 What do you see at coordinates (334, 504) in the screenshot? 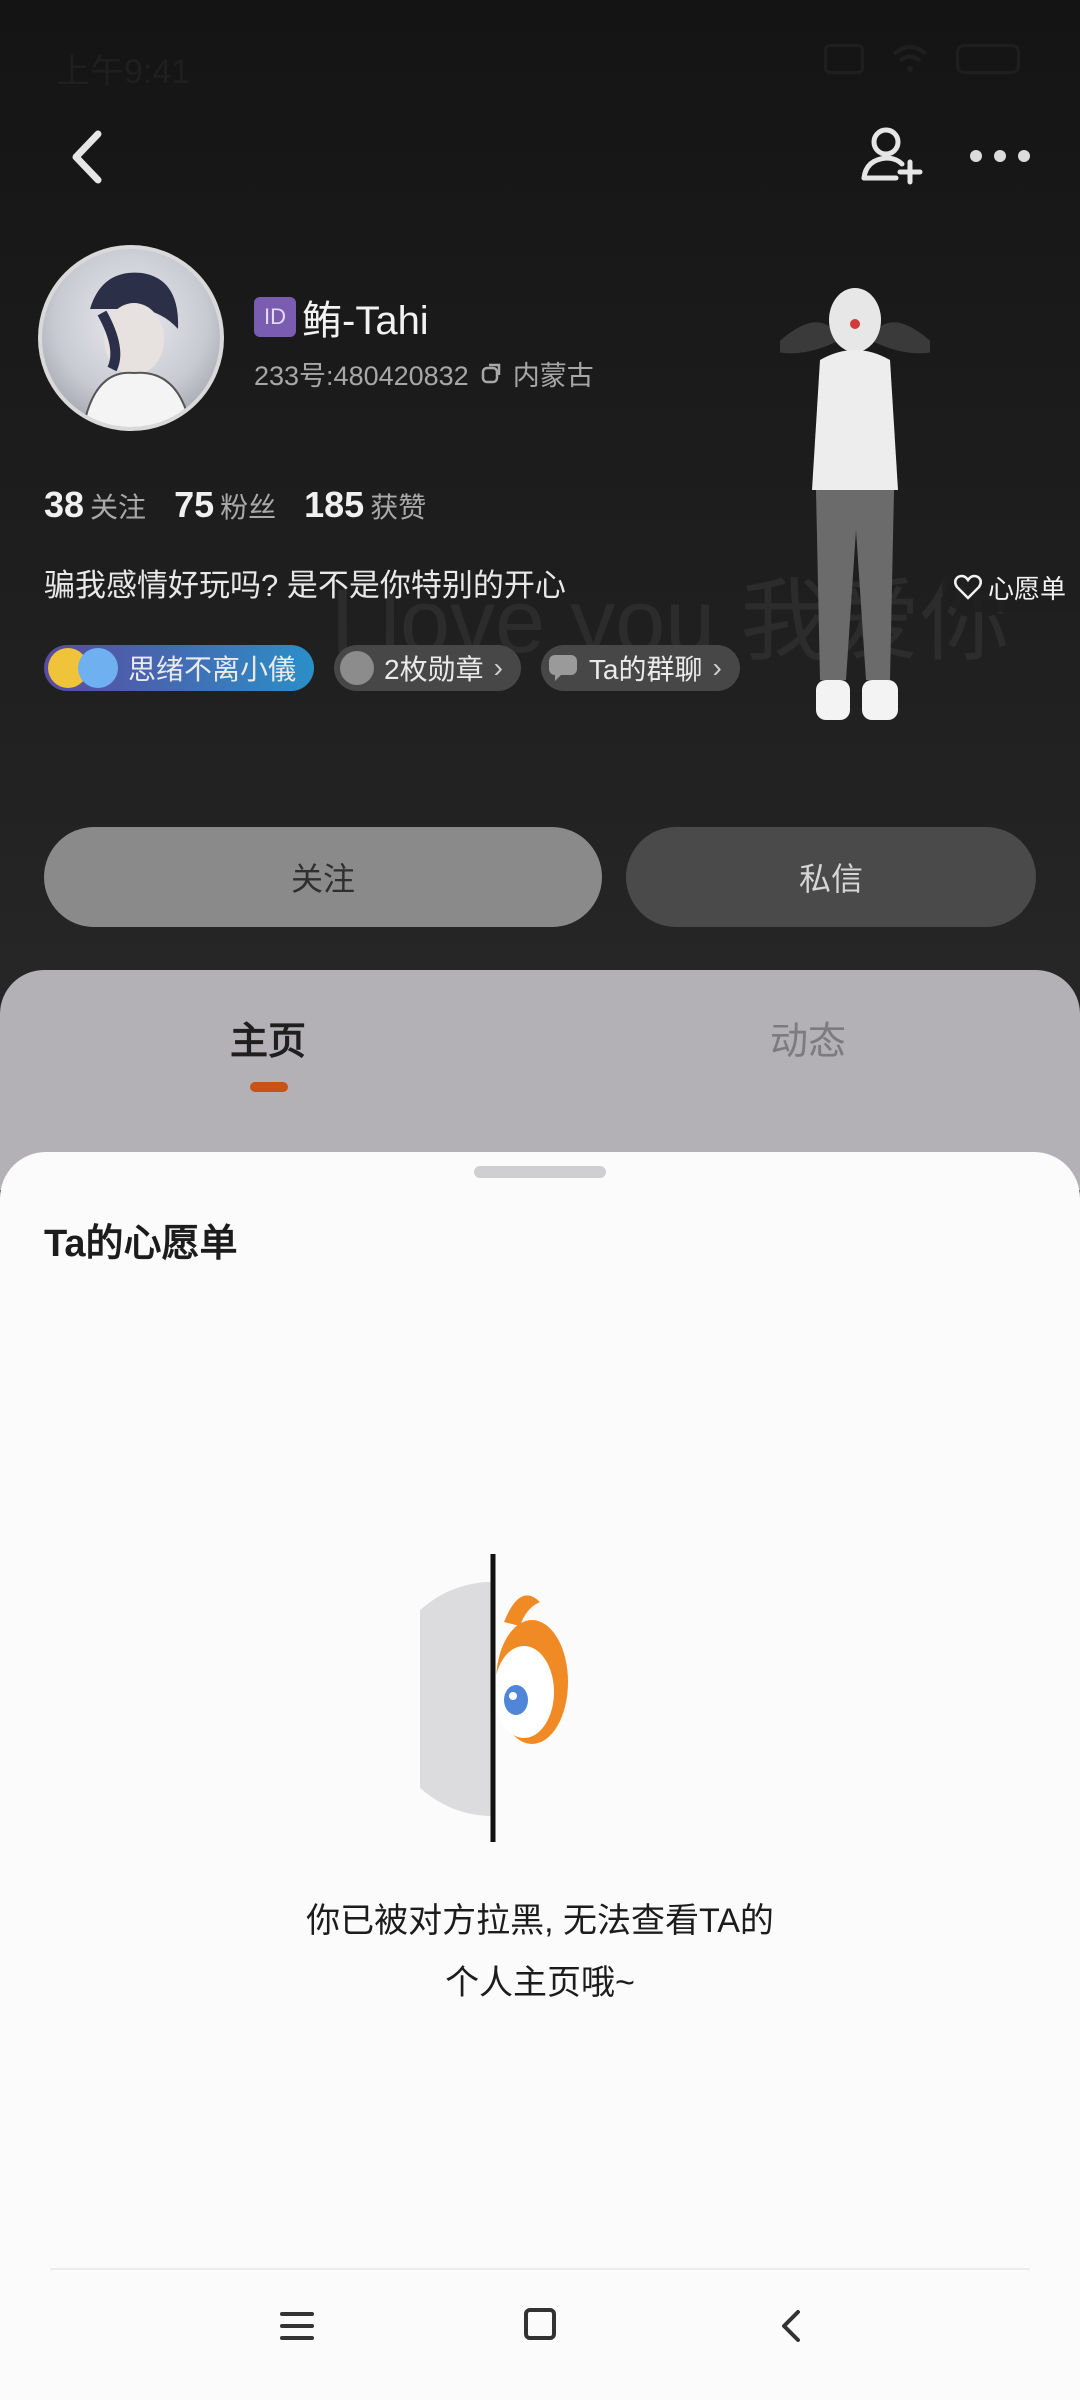
I see `stat-value: 185` at bounding box center [334, 504].